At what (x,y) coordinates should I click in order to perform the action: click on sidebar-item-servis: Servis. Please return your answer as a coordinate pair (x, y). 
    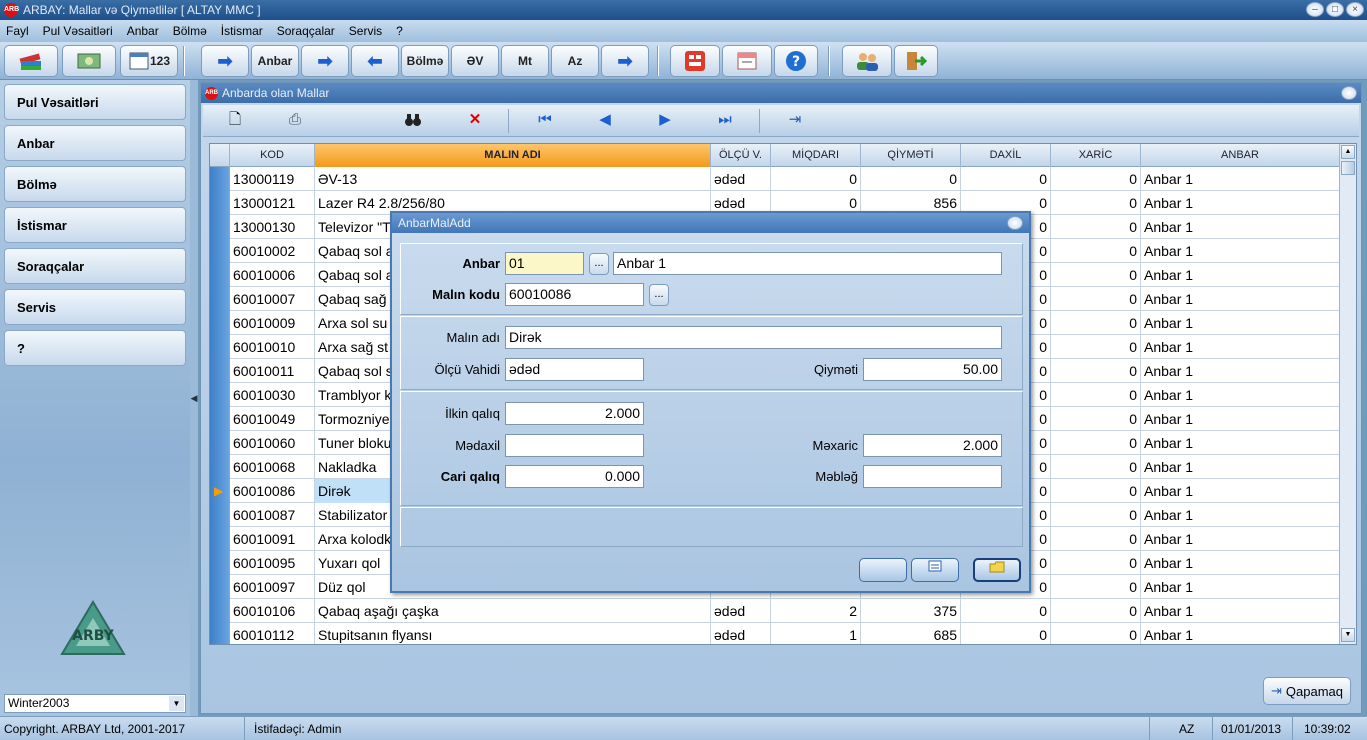
    Looking at the image, I should click on (95, 307).